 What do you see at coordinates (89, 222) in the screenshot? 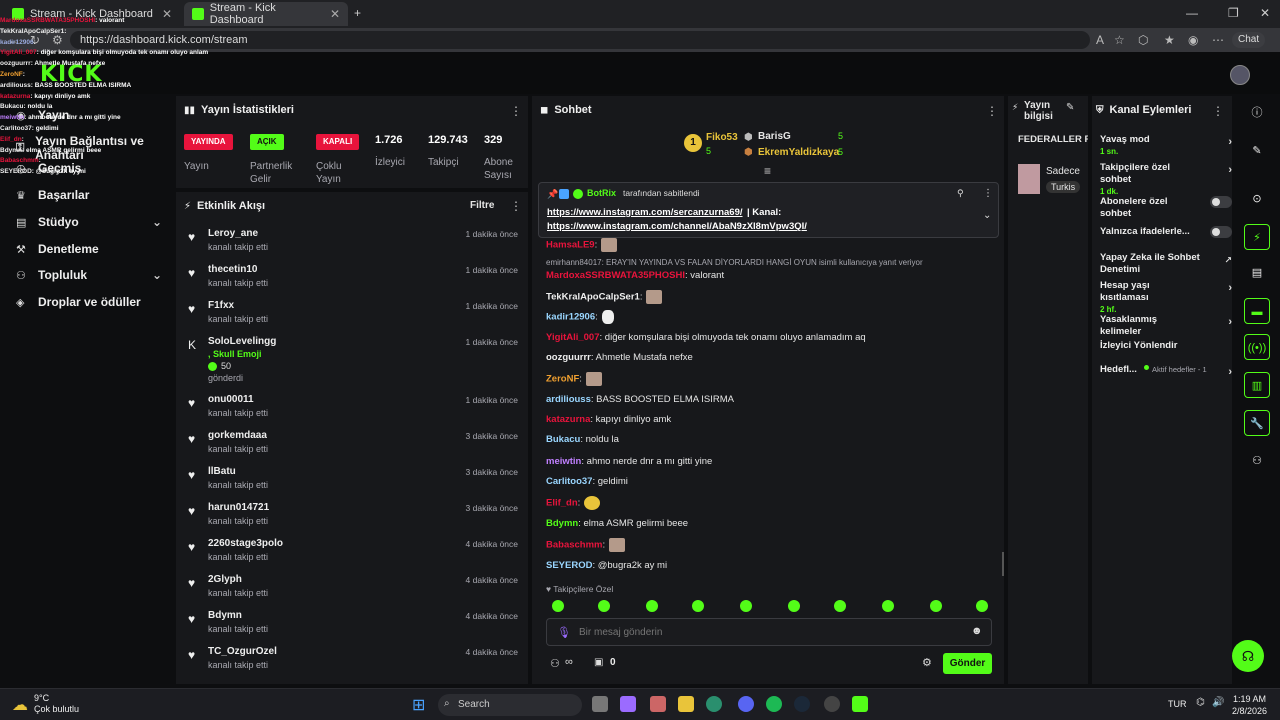
I see `nav-item-studio: ▤ Stüdyo ⌄` at bounding box center [89, 222].